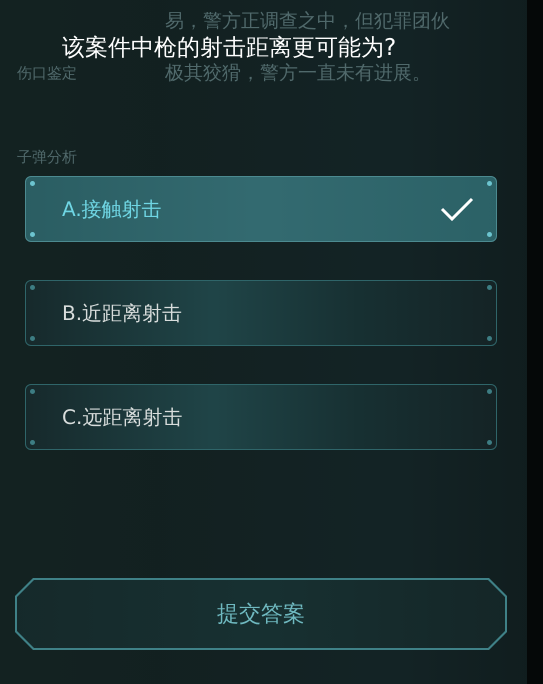  I want to click on section-label: 伤口鉴定, so click(47, 73).